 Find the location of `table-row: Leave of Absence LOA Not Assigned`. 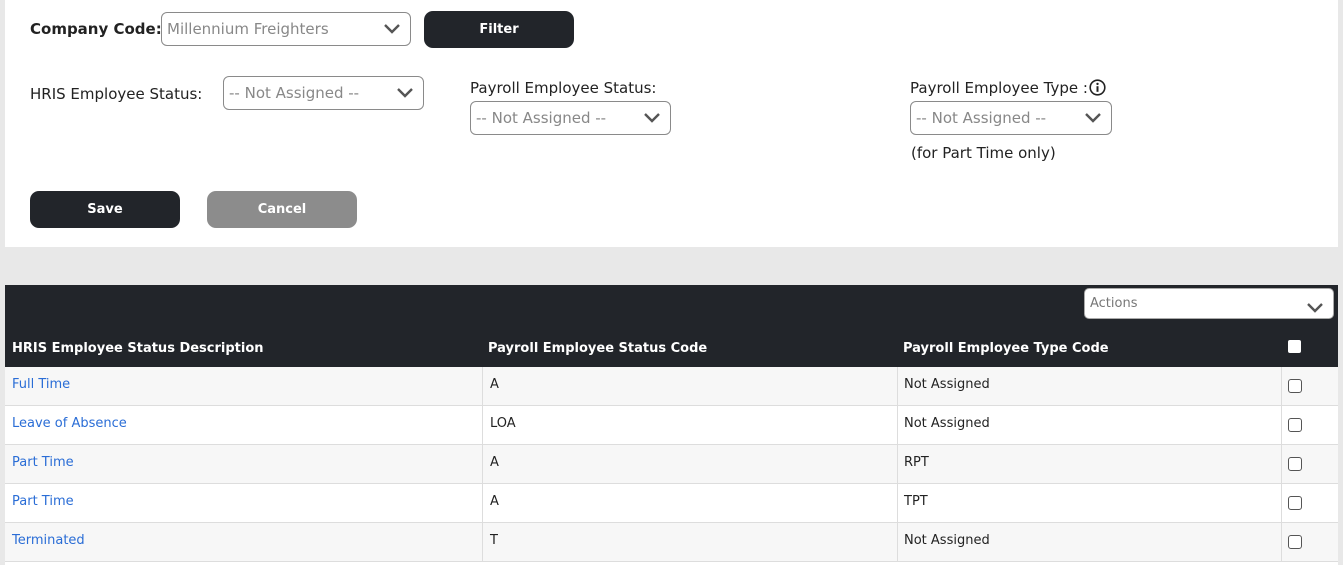

table-row: Leave of Absence LOA Not Assigned is located at coordinates (671, 425).